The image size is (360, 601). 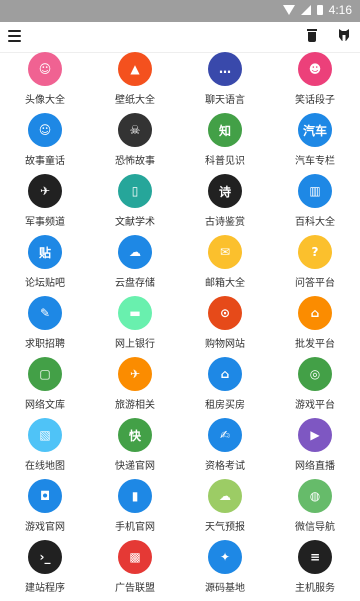 I want to click on wechat-icon: ◍, so click(x=315, y=496).